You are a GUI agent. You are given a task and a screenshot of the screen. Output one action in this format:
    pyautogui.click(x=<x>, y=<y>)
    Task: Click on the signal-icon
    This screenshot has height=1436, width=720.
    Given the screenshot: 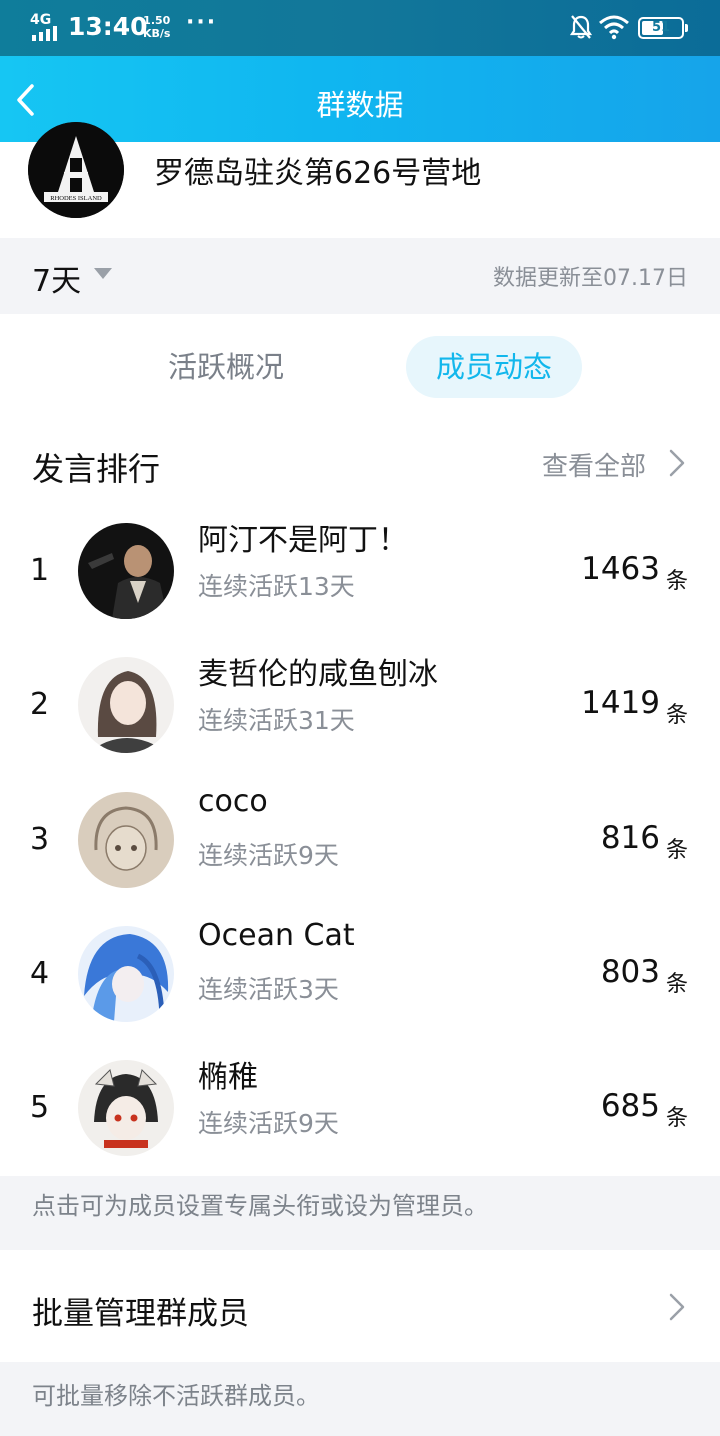 What is the action you would take?
    pyautogui.click(x=44, y=33)
    